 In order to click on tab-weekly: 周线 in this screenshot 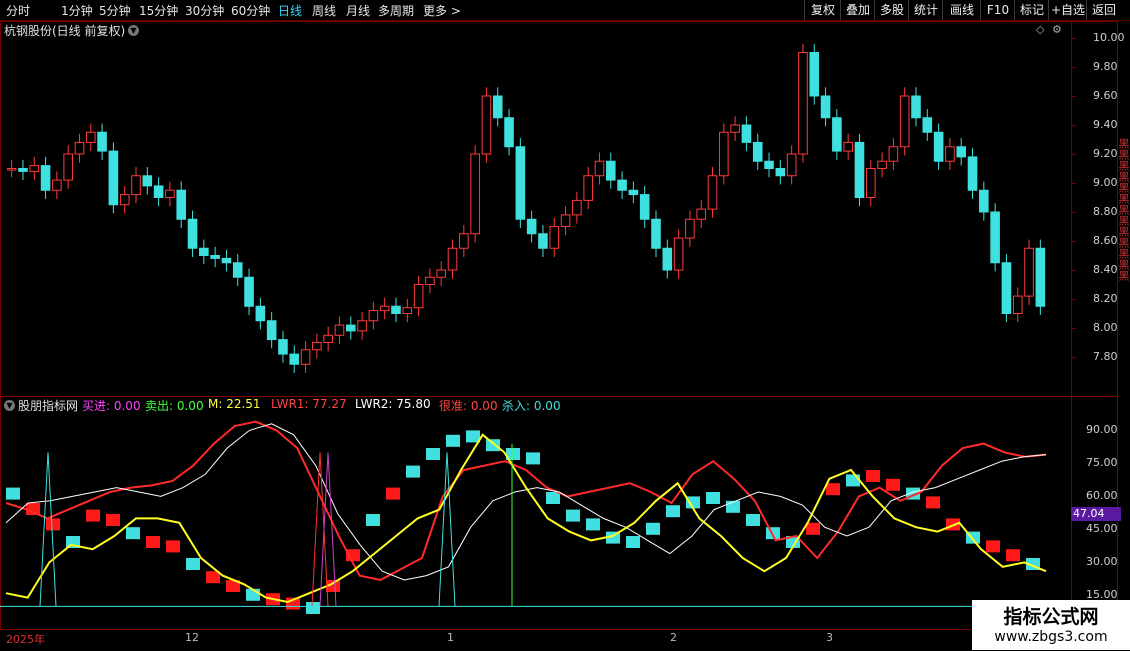, I will do `click(324, 10)`.